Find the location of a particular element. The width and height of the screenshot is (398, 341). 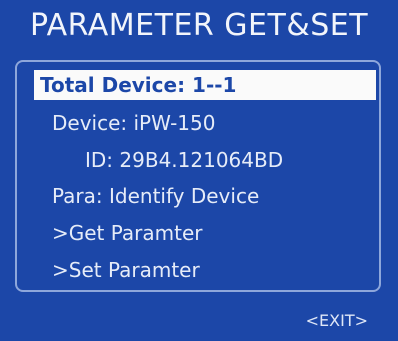

menu-item-device: Device: iPW-150 is located at coordinates (133, 123).